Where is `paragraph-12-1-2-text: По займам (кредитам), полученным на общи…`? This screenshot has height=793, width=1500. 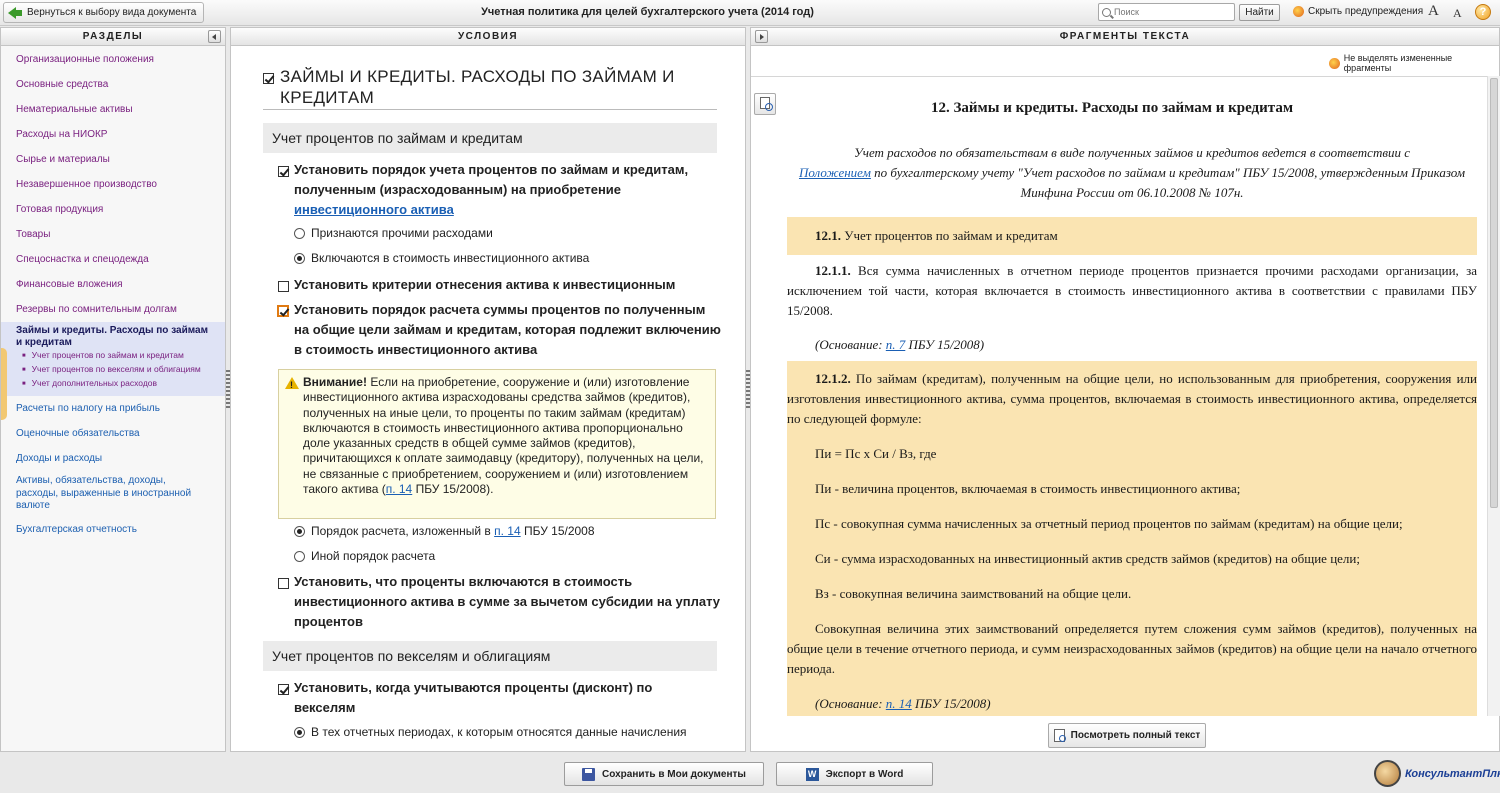 paragraph-12-1-2-text: По займам (кредитам), полученным на общи… is located at coordinates (1132, 398).